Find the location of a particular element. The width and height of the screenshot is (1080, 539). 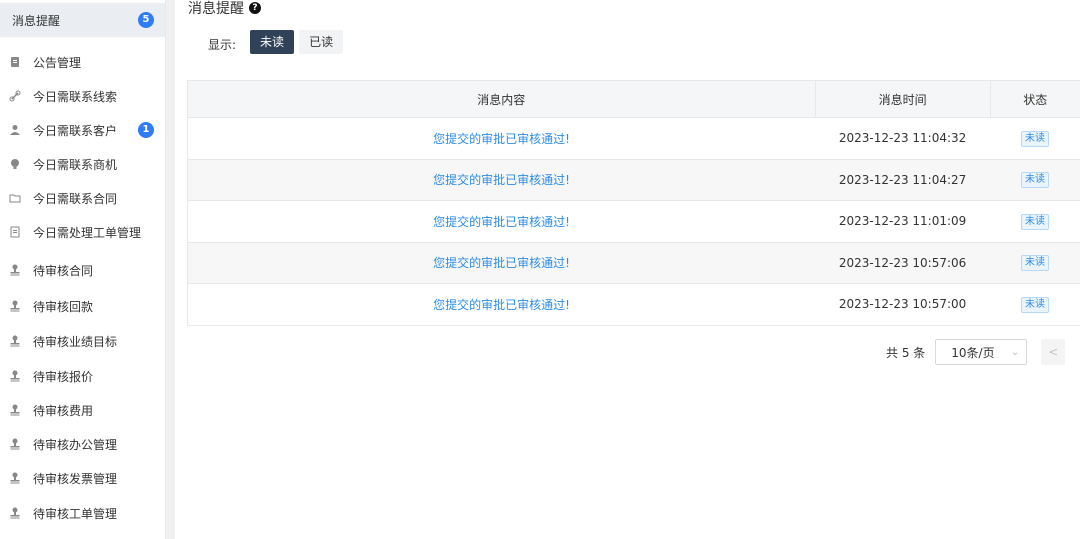

question-icon: ? is located at coordinates (255, 8).